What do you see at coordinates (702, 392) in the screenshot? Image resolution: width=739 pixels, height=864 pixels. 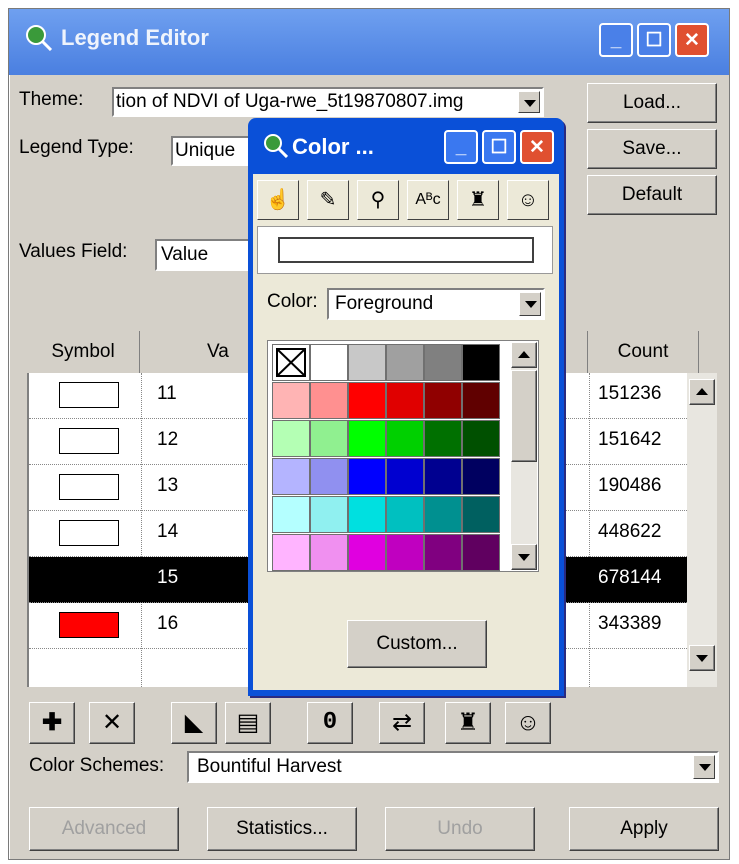 I see `scroll-up-button` at bounding box center [702, 392].